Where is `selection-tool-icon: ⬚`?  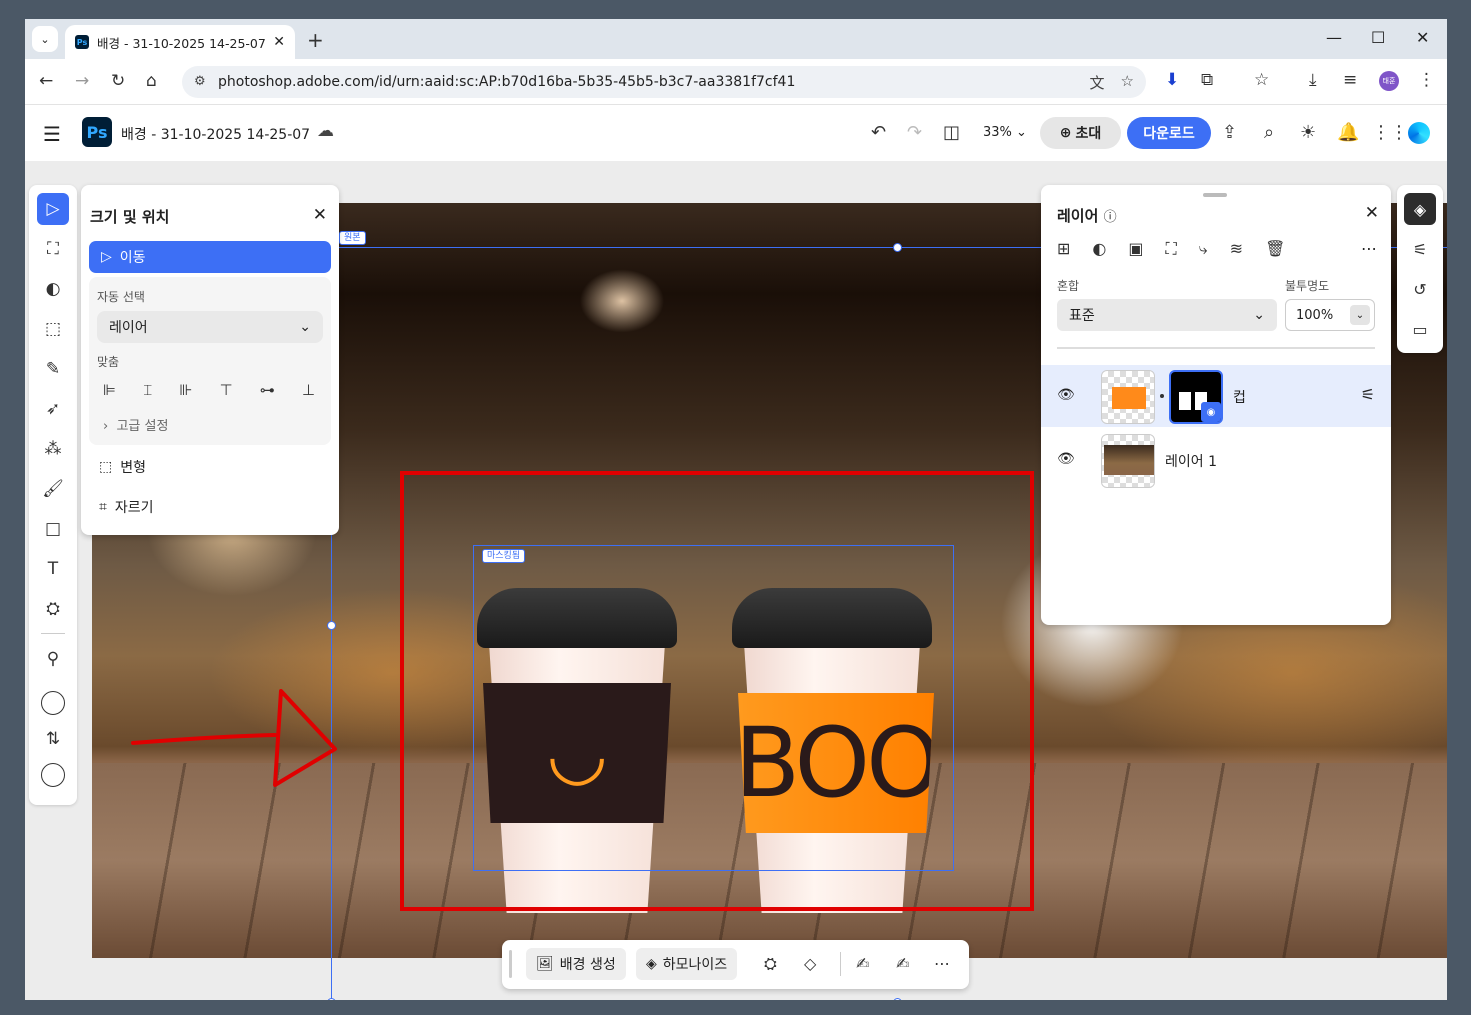 selection-tool-icon: ⬚ is located at coordinates (53, 329).